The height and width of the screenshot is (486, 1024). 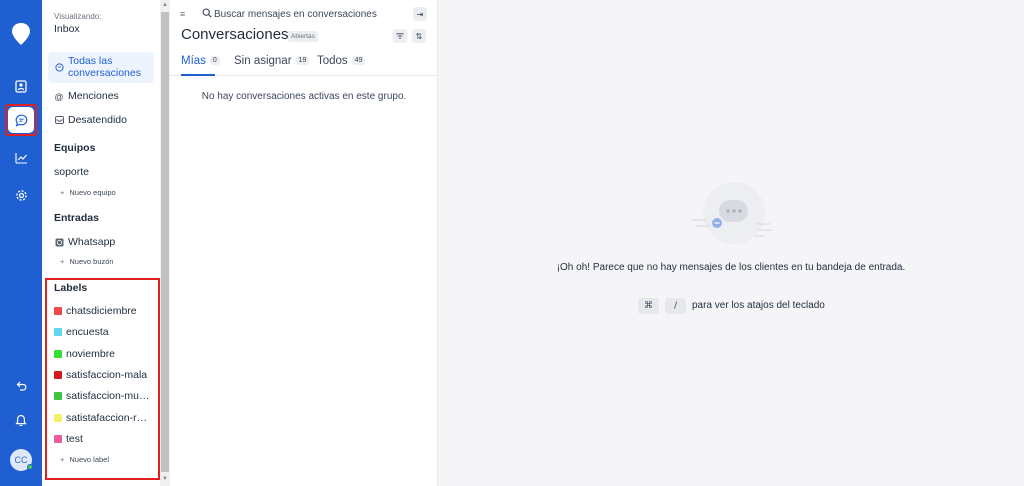 What do you see at coordinates (341, 61) in the screenshot?
I see `tab-all: Todos 49` at bounding box center [341, 61].